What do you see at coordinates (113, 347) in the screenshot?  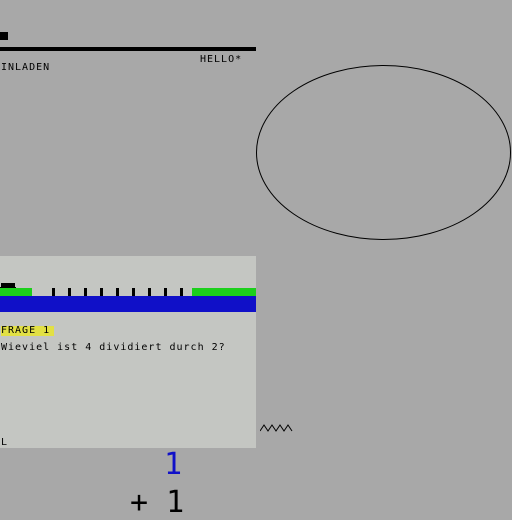 I see `question-text: Wieviel ist 4 dividiert durch 2?` at bounding box center [113, 347].